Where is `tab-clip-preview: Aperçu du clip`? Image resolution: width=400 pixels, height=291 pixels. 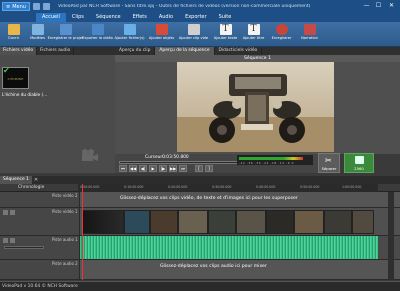 tab-clip-preview: Aperçu du clip is located at coordinates (135, 51).